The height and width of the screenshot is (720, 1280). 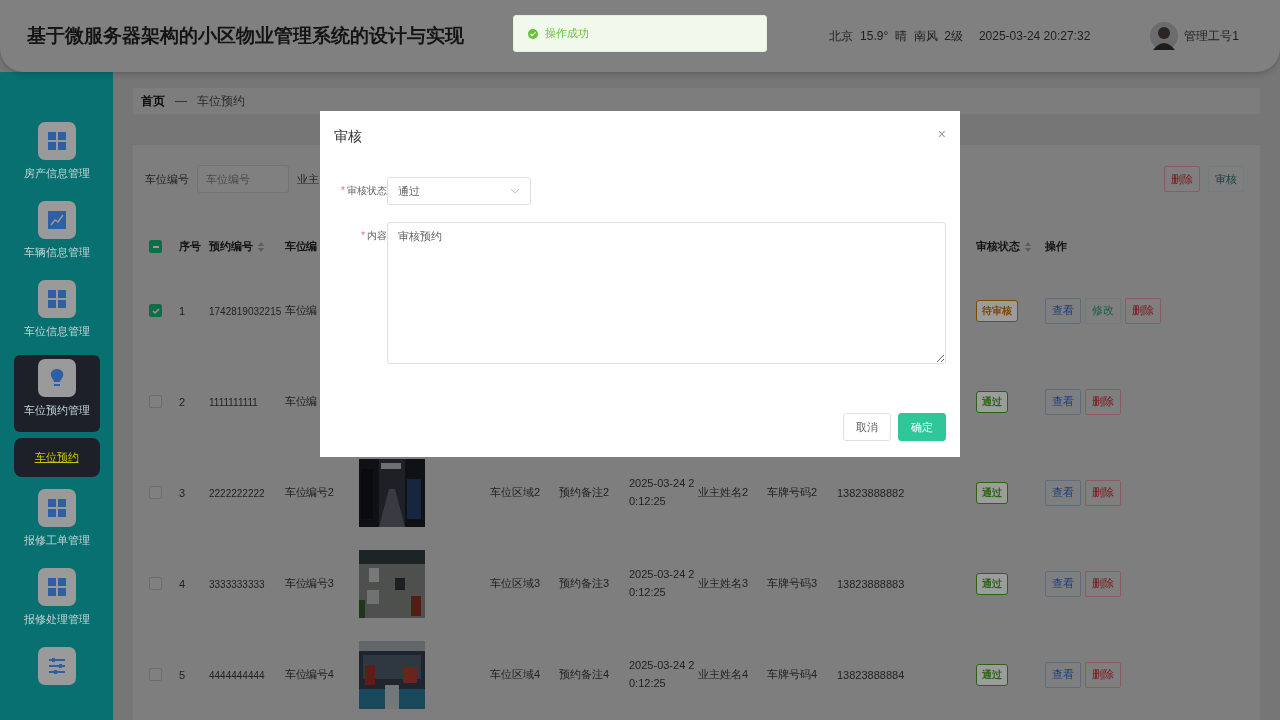 What do you see at coordinates (584, 583) in the screenshot?
I see `booking-remark: 预约备注3` at bounding box center [584, 583].